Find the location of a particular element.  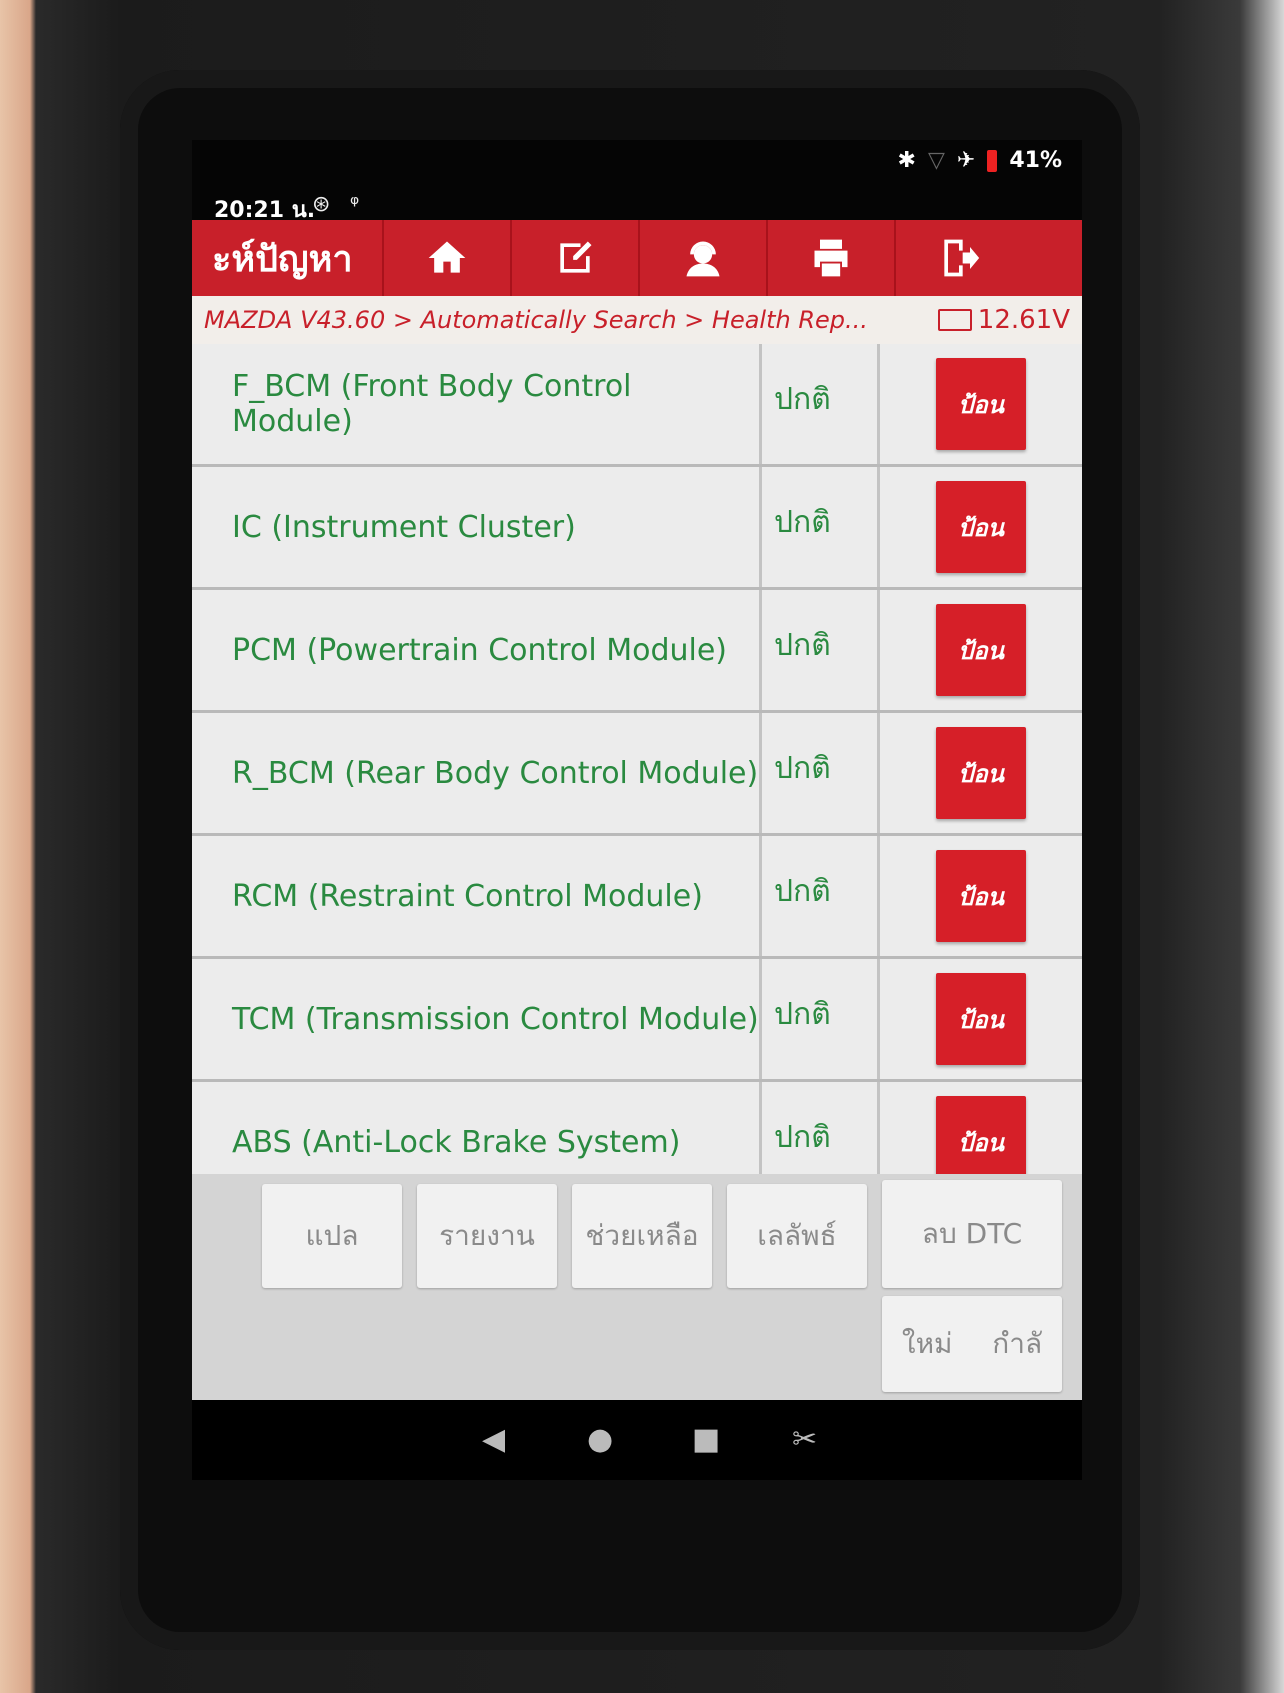

module-name: R_BCM (Rear Body Control Module) is located at coordinates (477, 773).